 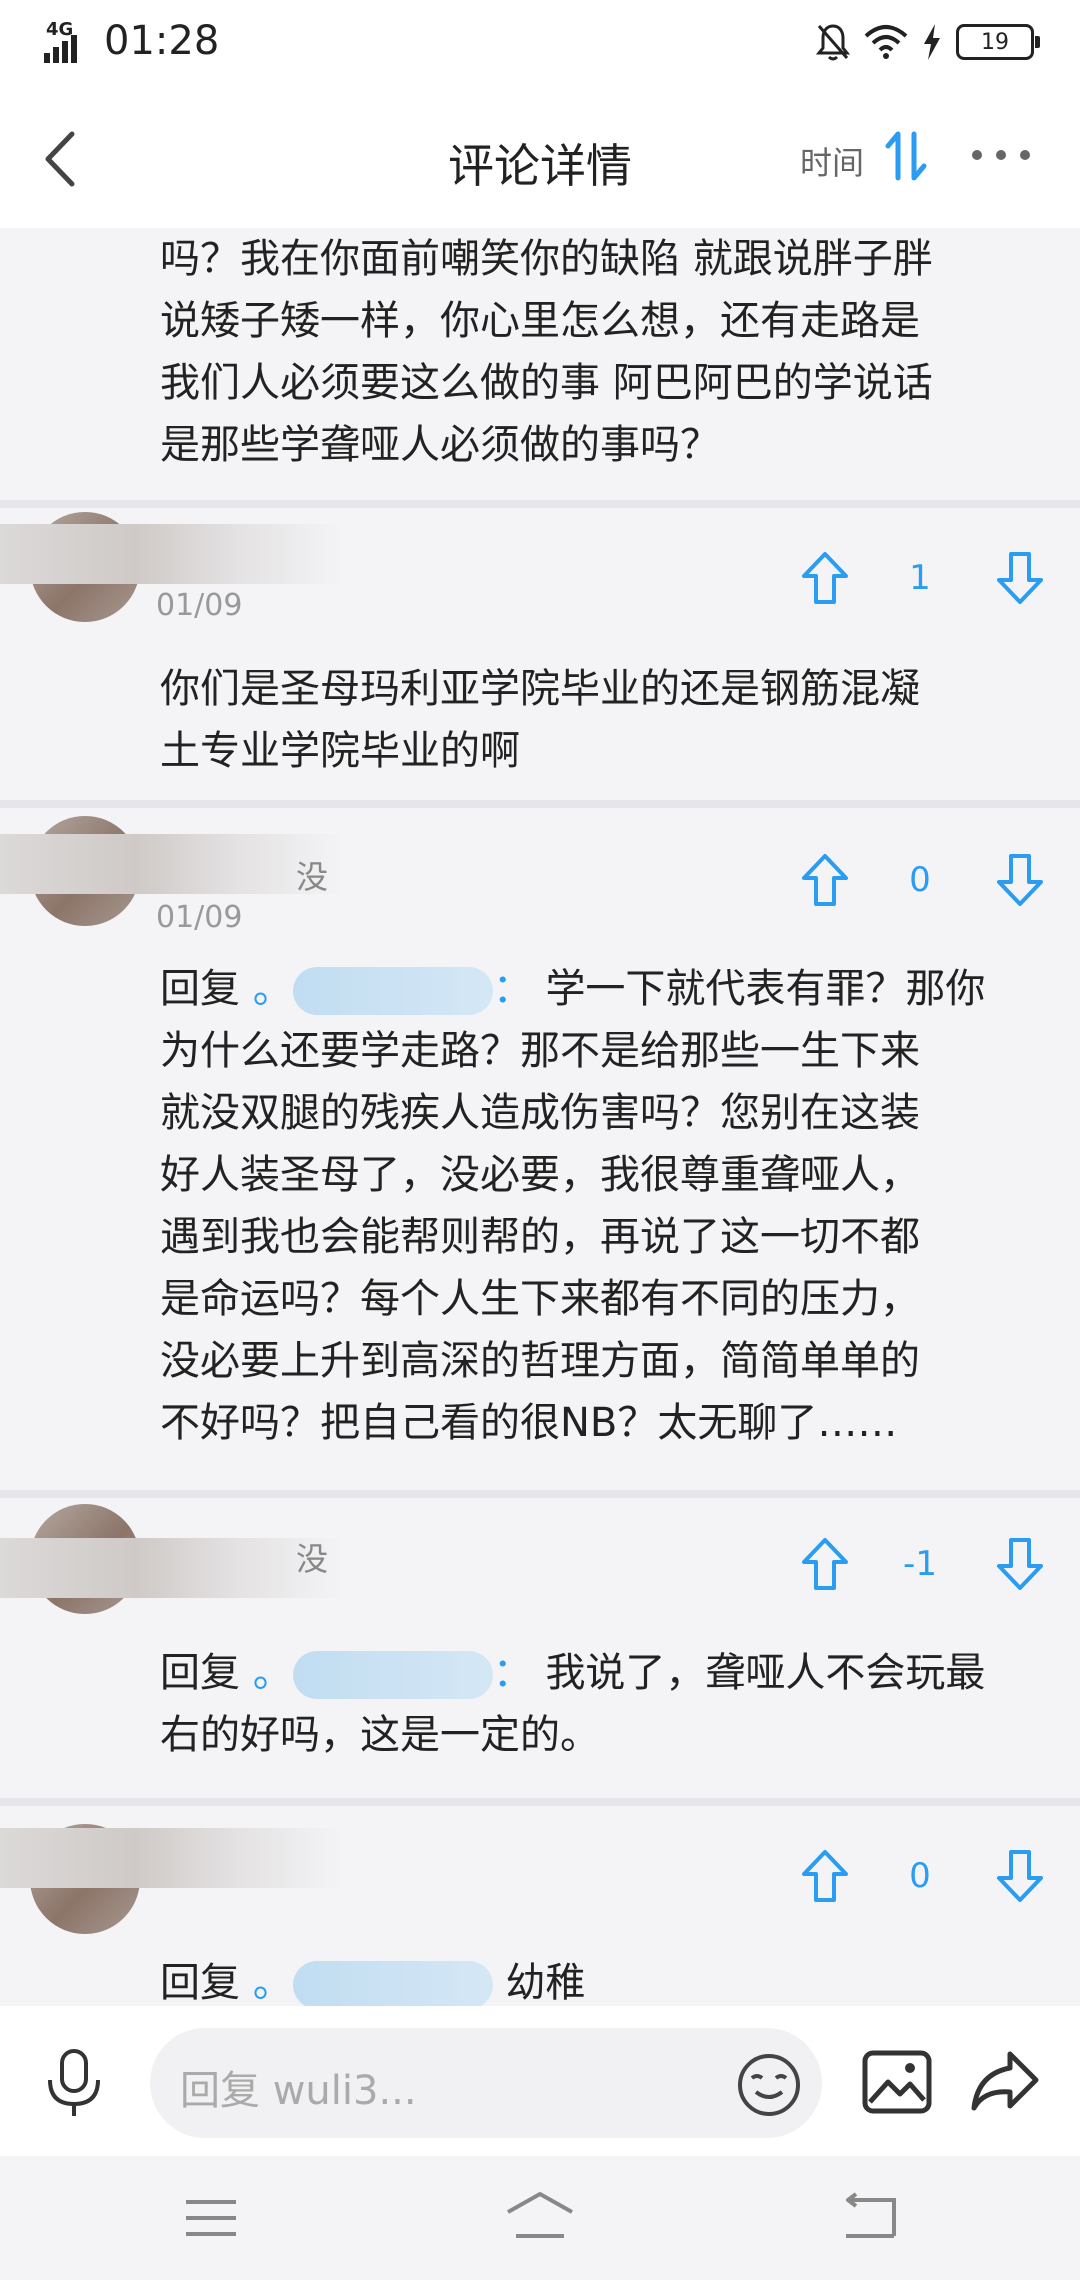 I want to click on comment-text: 回复 。 幼稚, so click(x=600, y=1983).